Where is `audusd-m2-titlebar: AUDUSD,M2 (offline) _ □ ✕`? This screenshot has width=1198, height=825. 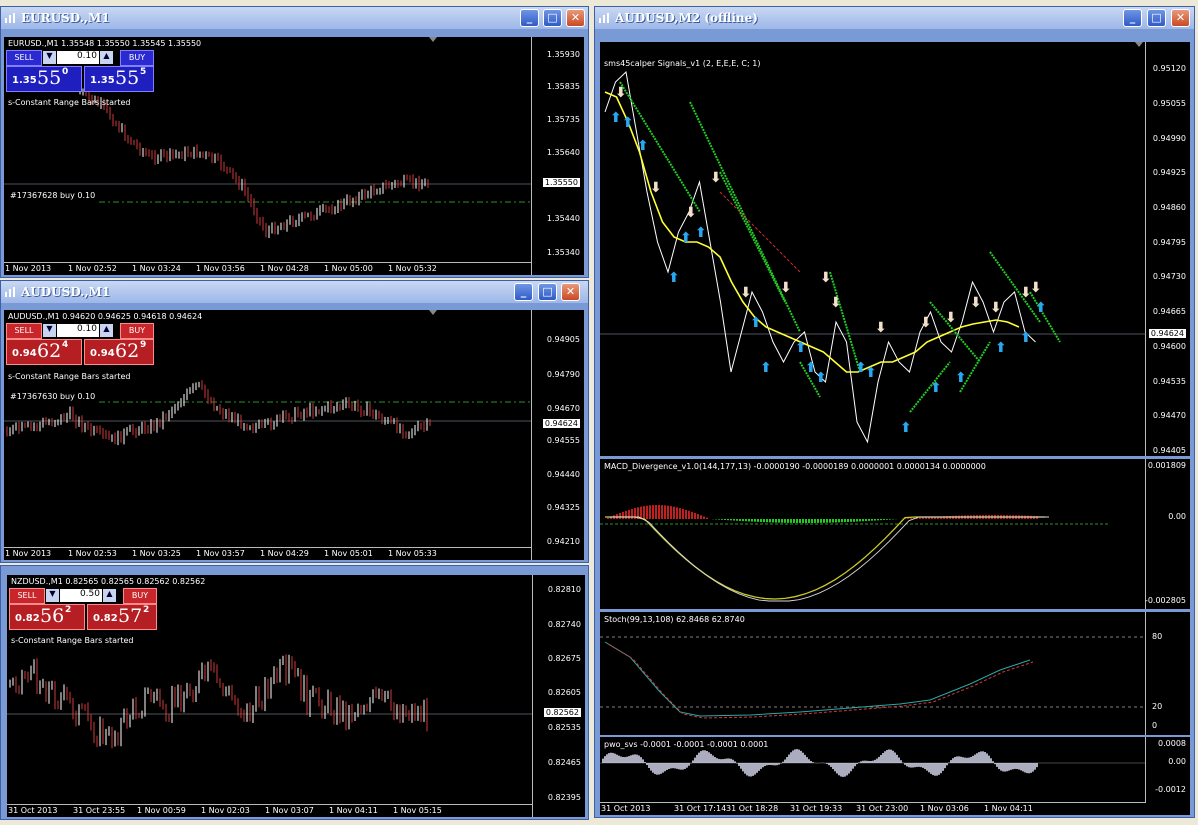
audusd-m2-titlebar: AUDUSD,M2 (offline) _ □ ✕ is located at coordinates (894, 18).